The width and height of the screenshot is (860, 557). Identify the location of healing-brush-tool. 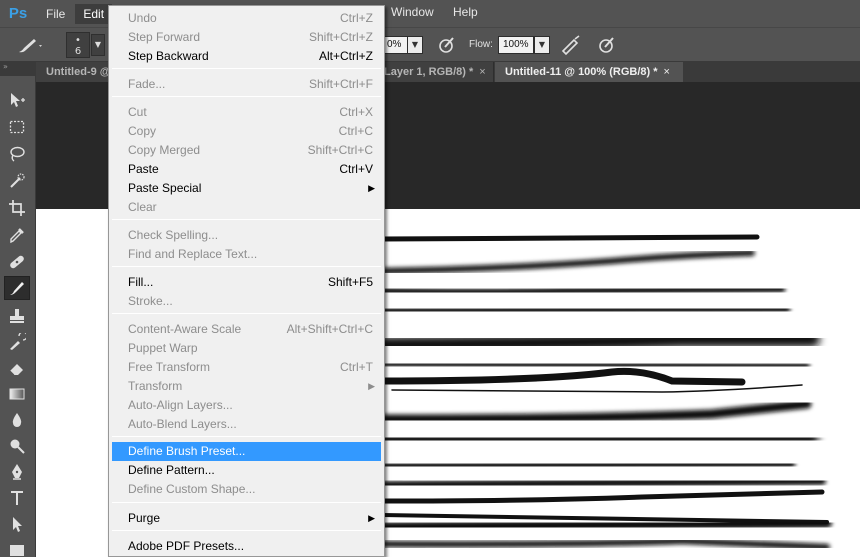
(17, 262).